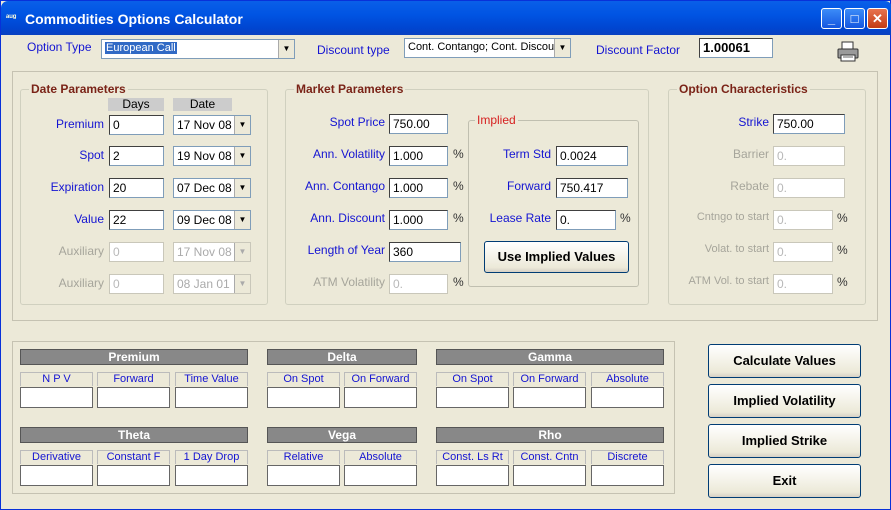  Describe the element at coordinates (347, 218) in the screenshot. I see `market-row-label: Ann. Discount` at that location.